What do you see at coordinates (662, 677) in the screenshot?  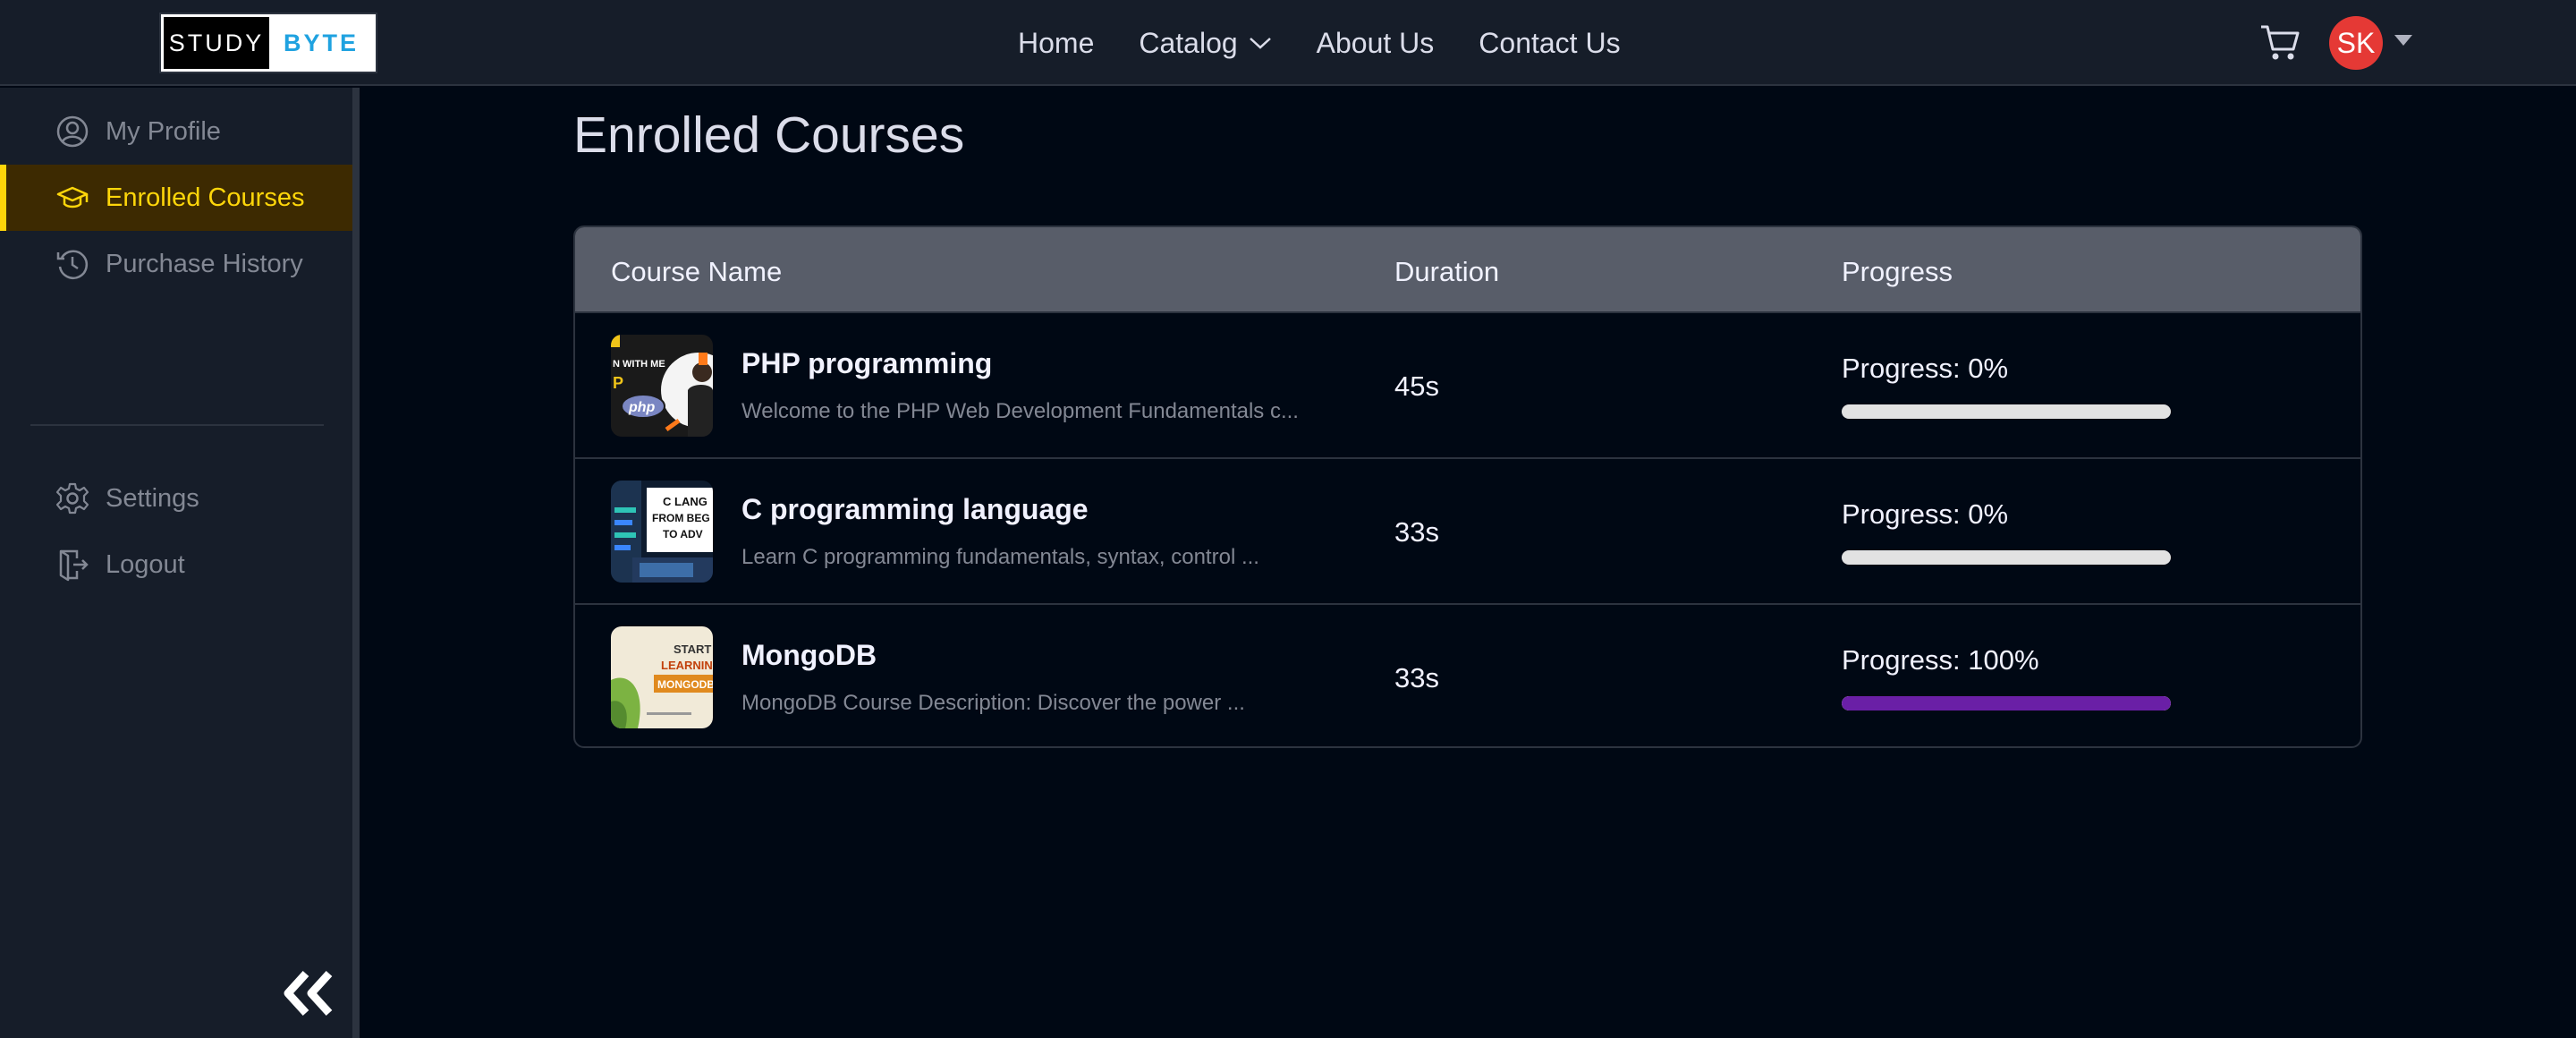 I see `course-thumbnail: START LEARNIN MONGODB` at bounding box center [662, 677].